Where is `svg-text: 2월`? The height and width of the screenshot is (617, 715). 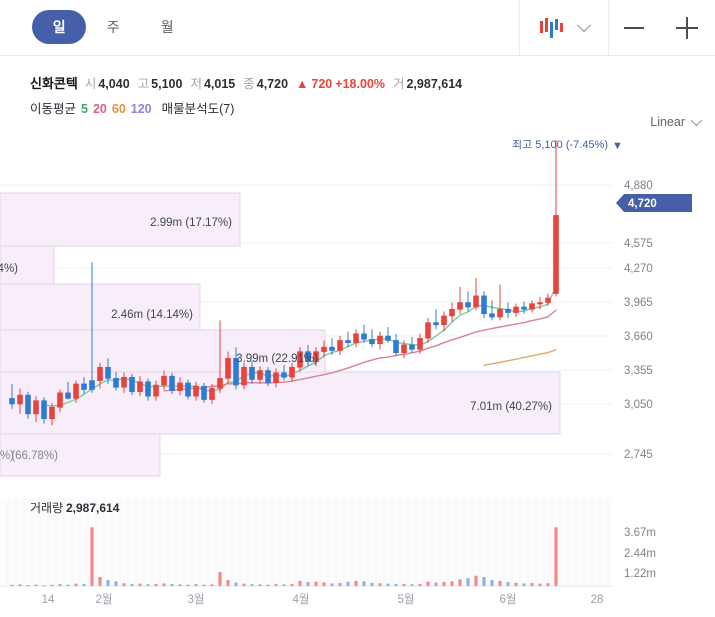 svg-text: 2월 is located at coordinates (104, 599).